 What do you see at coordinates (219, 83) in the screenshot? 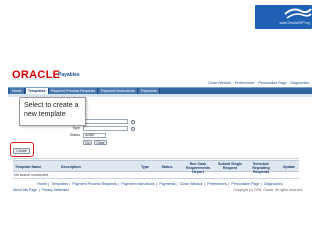
I see `close-window-link: Close Window` at bounding box center [219, 83].